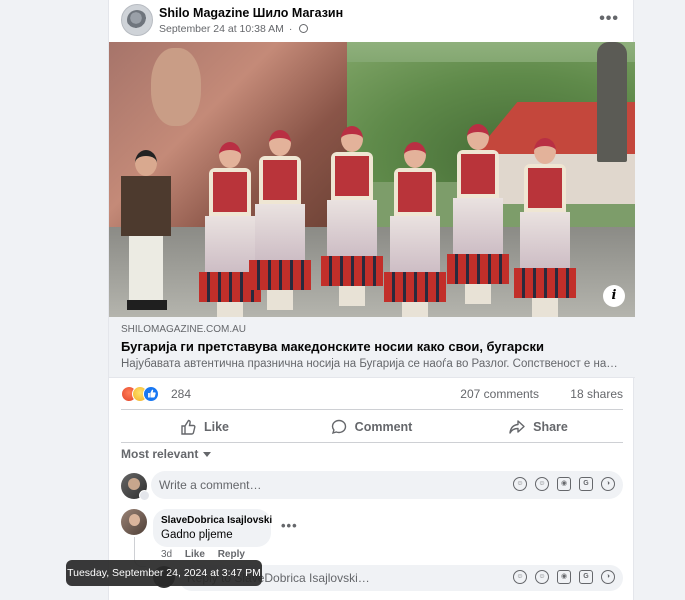  Describe the element at coordinates (338, 427) in the screenshot. I see `comment-icon` at that location.